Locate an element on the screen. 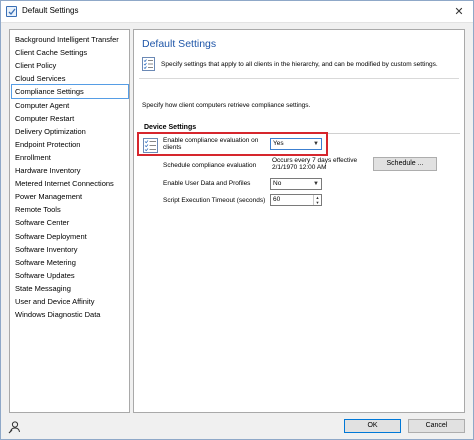 Image resolution: width=474 pixels, height=440 pixels. sidebar-item-software-inventory: Software Inventory is located at coordinates (70, 249).